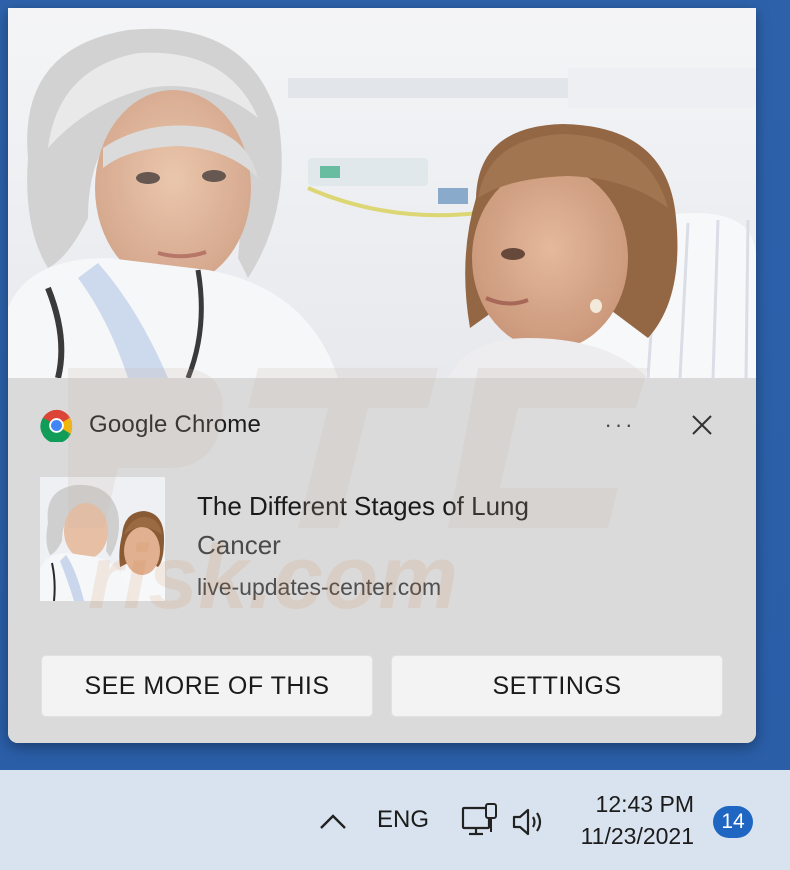  I want to click on close-icon, so click(702, 425).